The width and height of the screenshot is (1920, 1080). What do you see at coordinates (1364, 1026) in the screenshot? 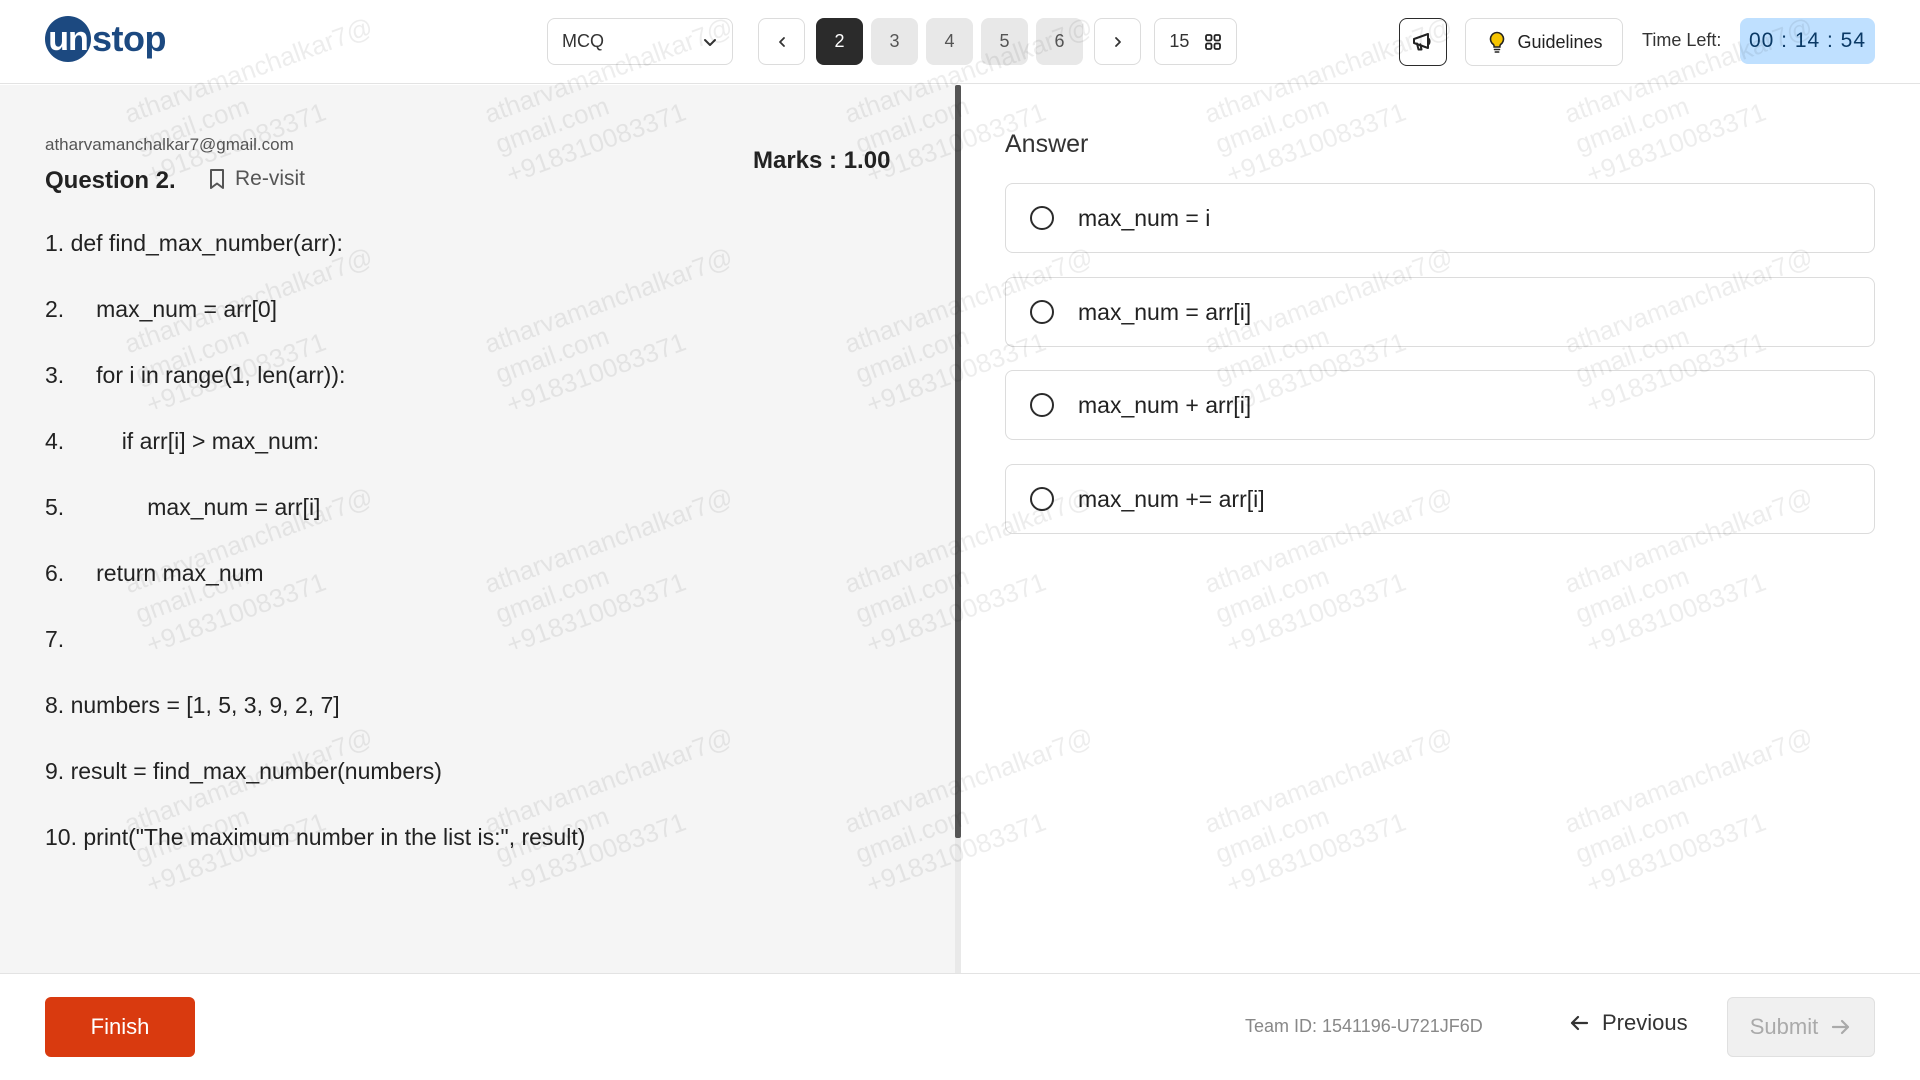
I see `team-id: Team ID: 1541196-U721JF6D` at bounding box center [1364, 1026].